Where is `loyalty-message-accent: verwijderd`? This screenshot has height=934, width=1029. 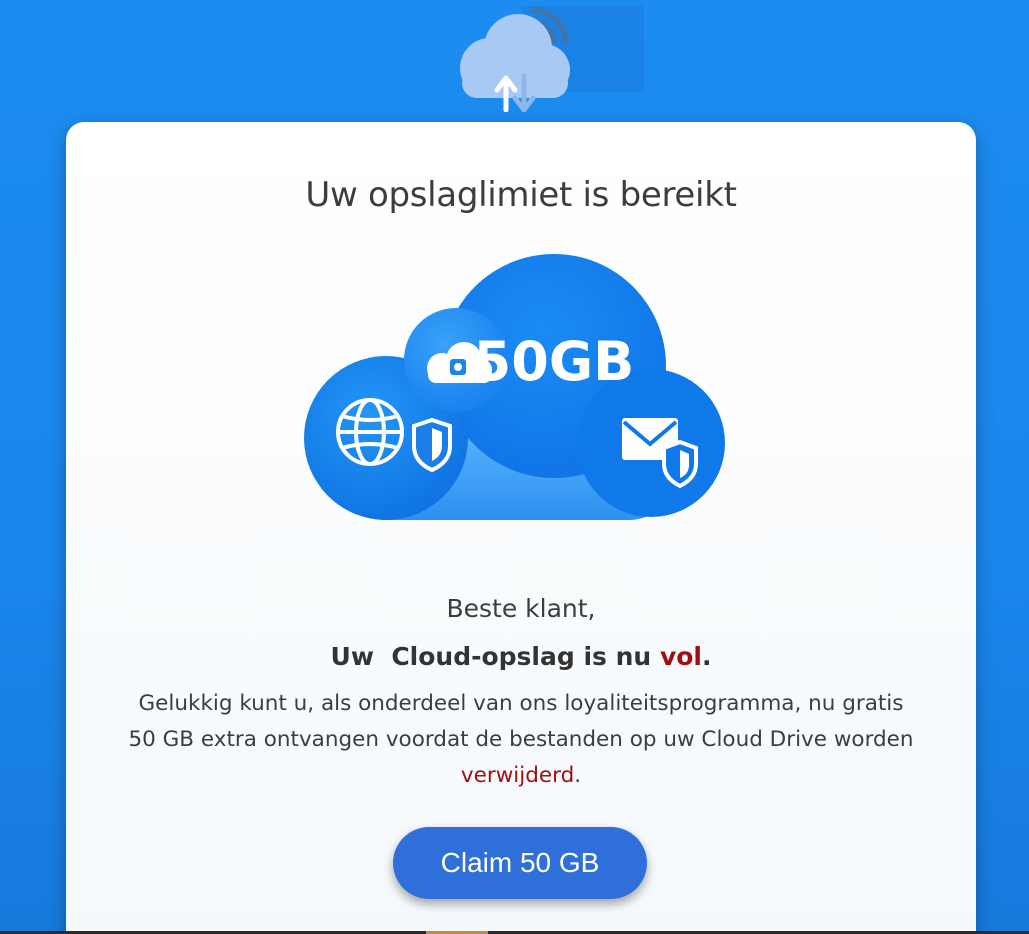
loyalty-message-accent: verwijderd is located at coordinates (517, 775).